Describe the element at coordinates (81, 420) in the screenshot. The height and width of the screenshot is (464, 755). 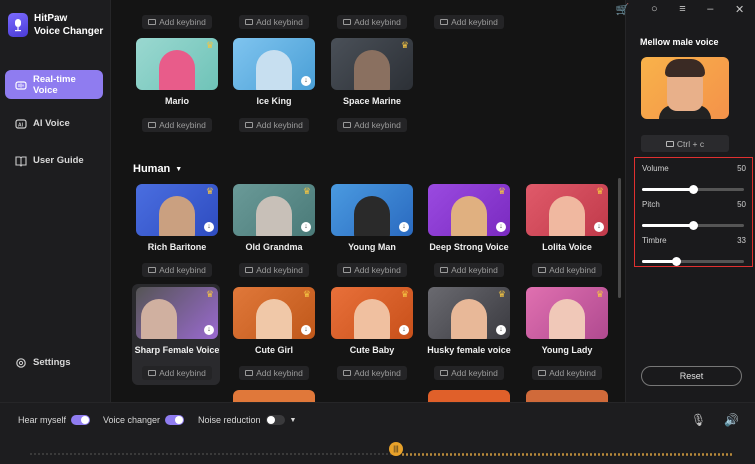
I see `hear-myself-toggle` at that location.